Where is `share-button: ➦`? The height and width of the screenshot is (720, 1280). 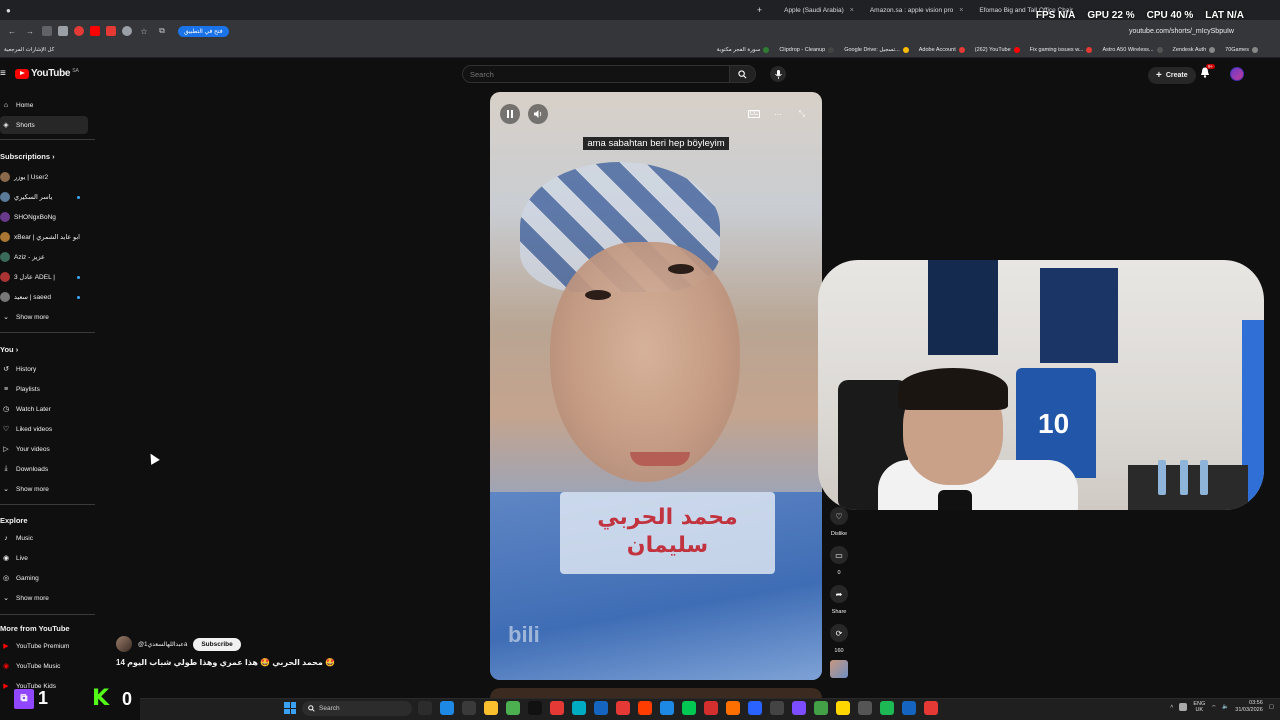
share-button: ➦ is located at coordinates (839, 594).